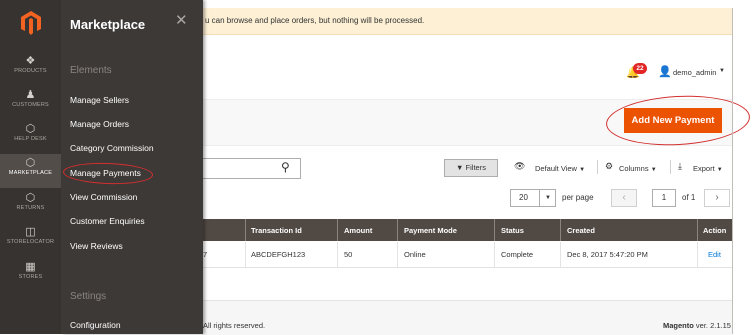  I want to click on nav-storelocator: ◫ STORELOCATOR, so click(30, 240).